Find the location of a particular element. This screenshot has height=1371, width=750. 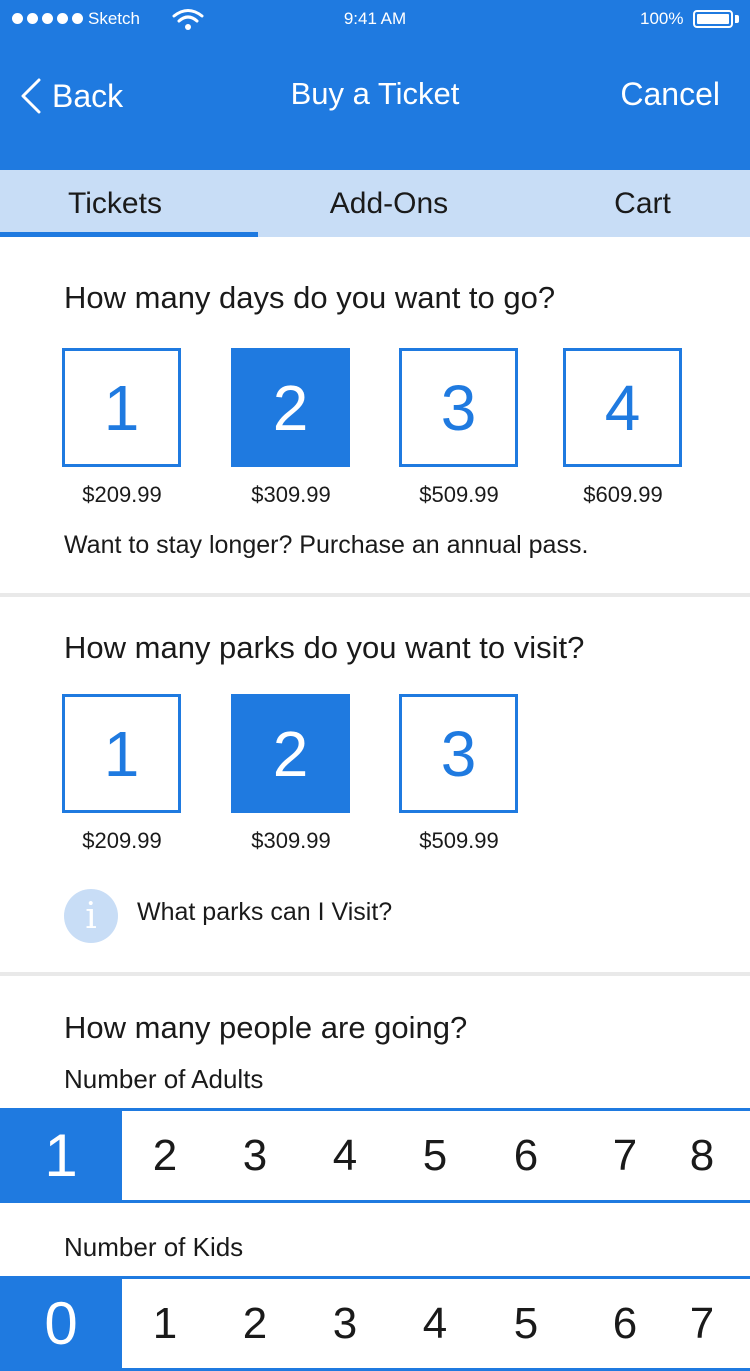

days-option-4: 4 is located at coordinates (622, 407).